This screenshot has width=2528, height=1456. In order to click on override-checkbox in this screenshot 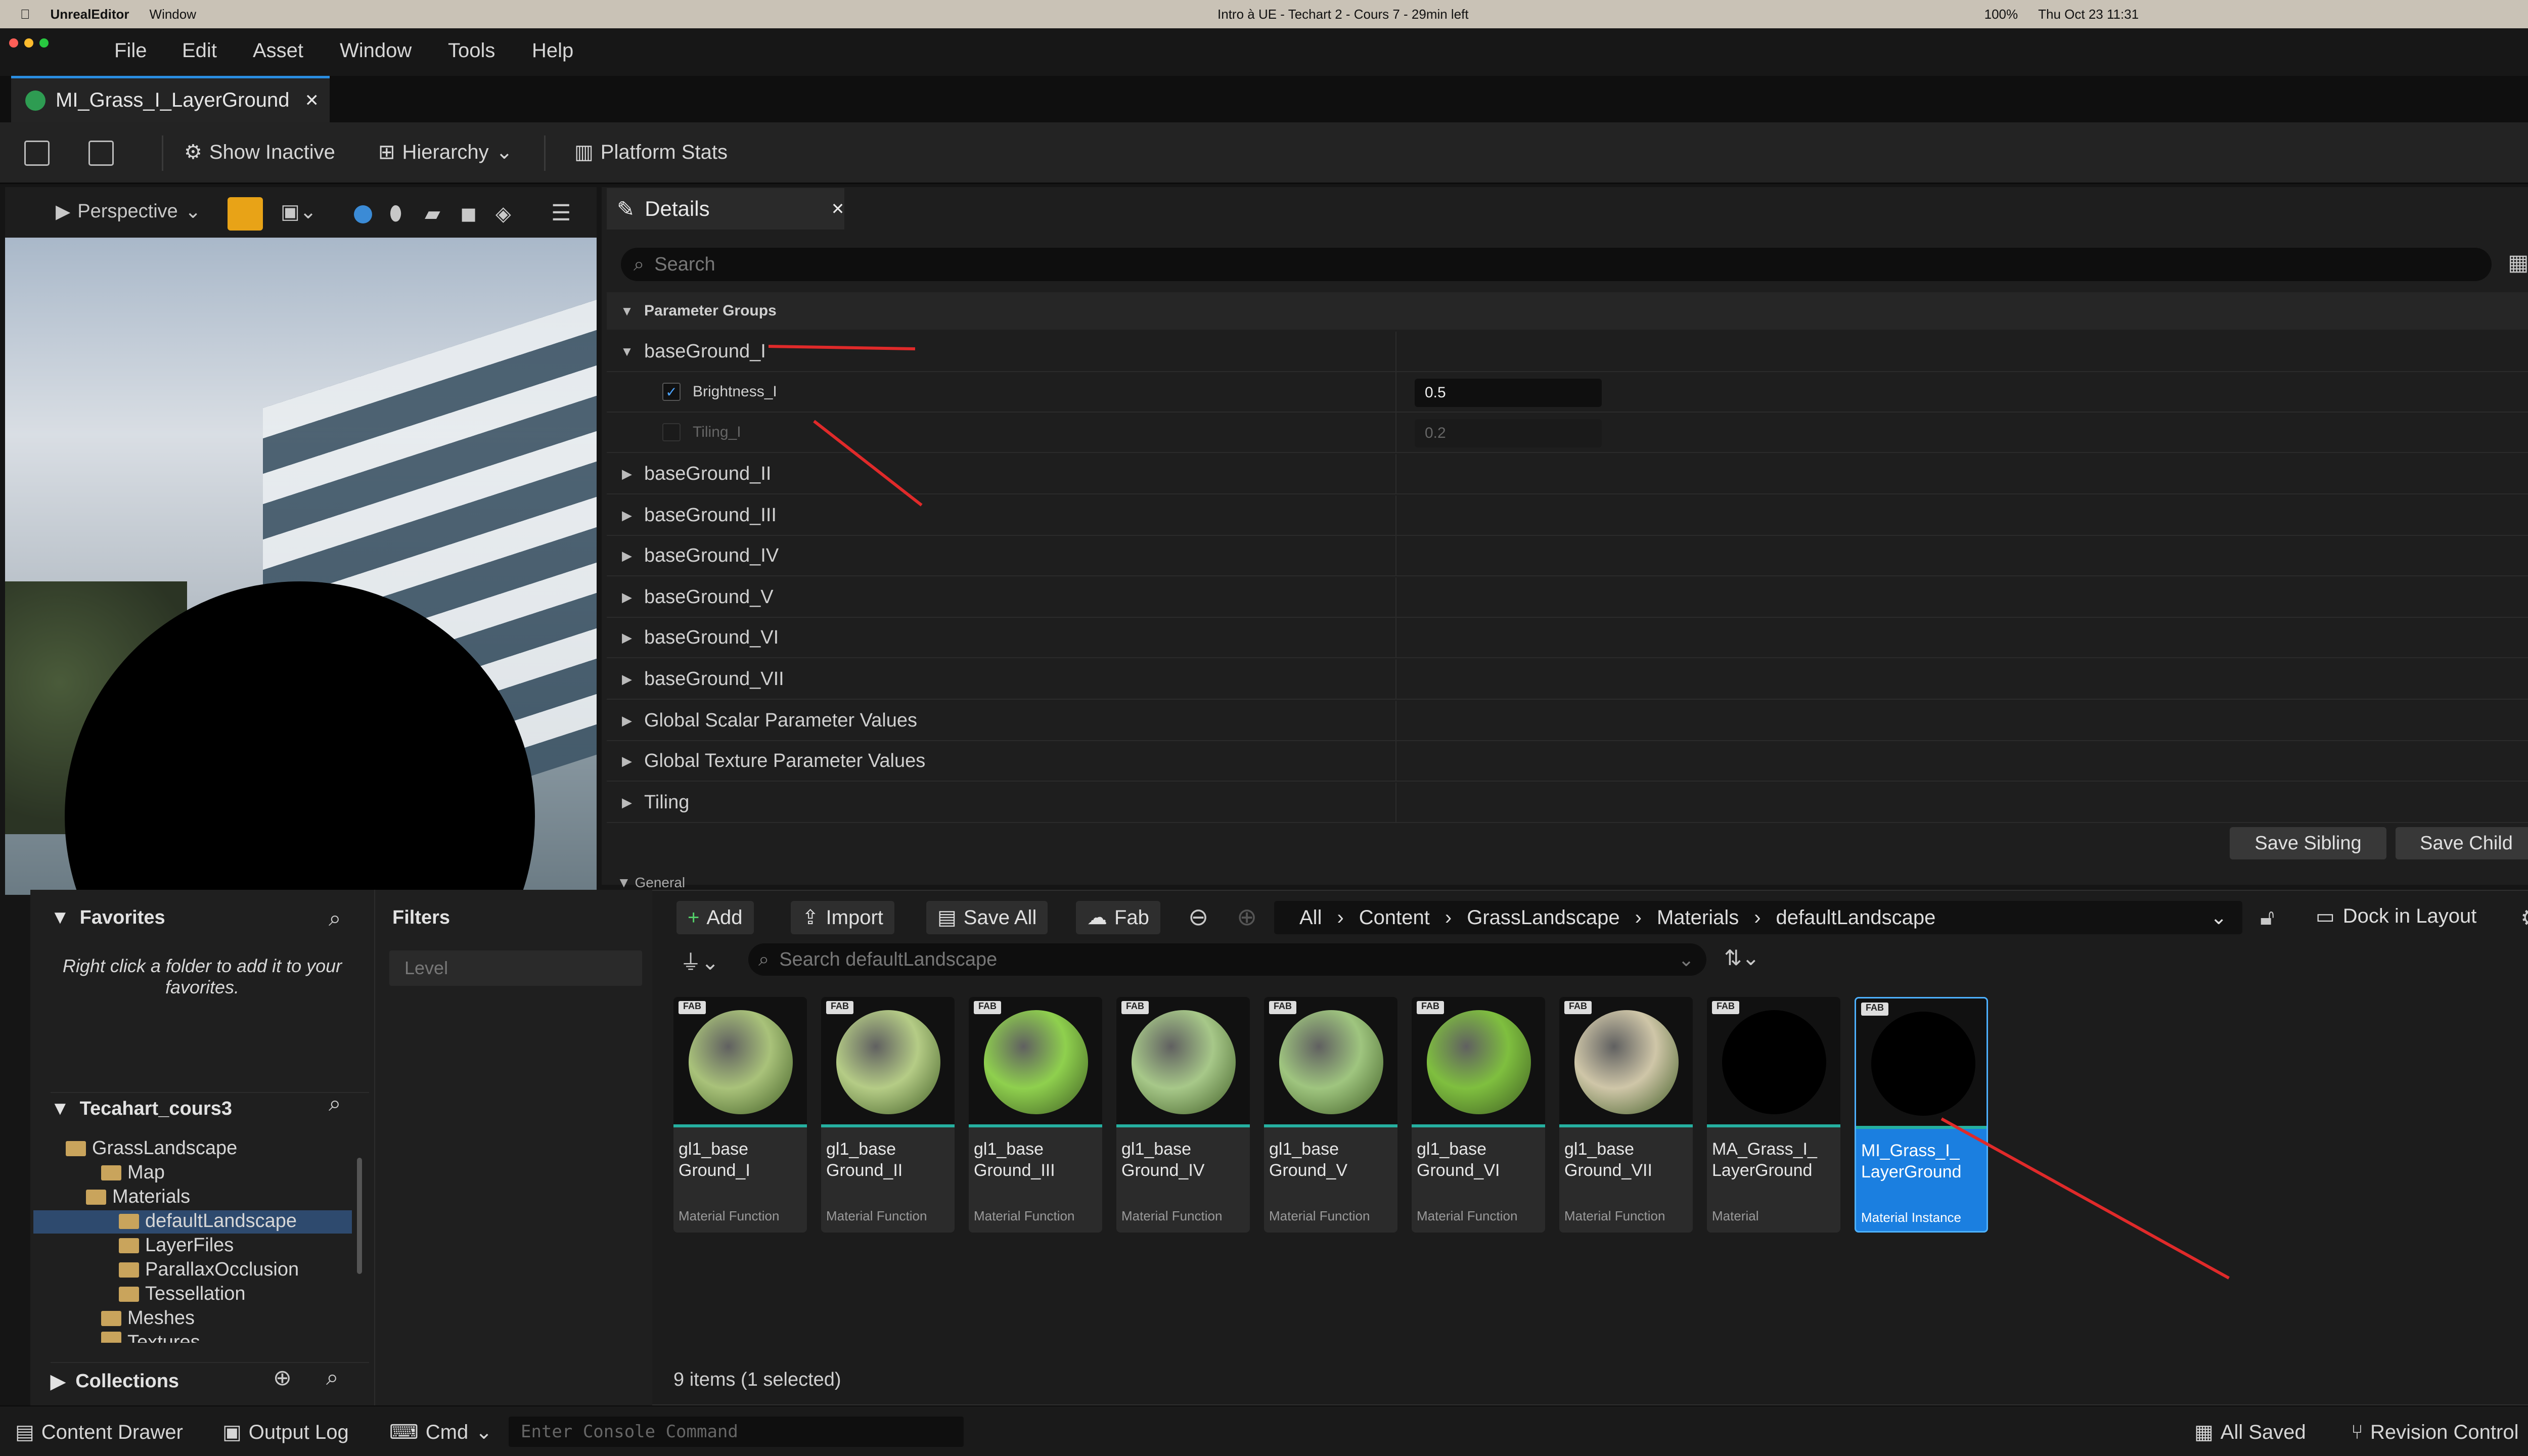, I will do `click(672, 432)`.